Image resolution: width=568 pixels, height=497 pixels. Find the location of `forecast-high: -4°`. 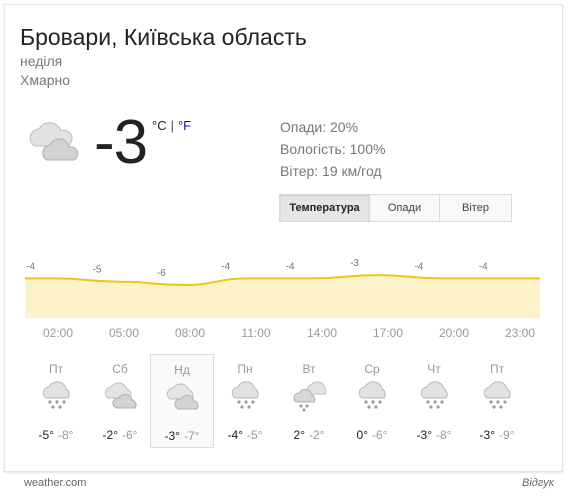

forecast-high: -4° is located at coordinates (235, 435).